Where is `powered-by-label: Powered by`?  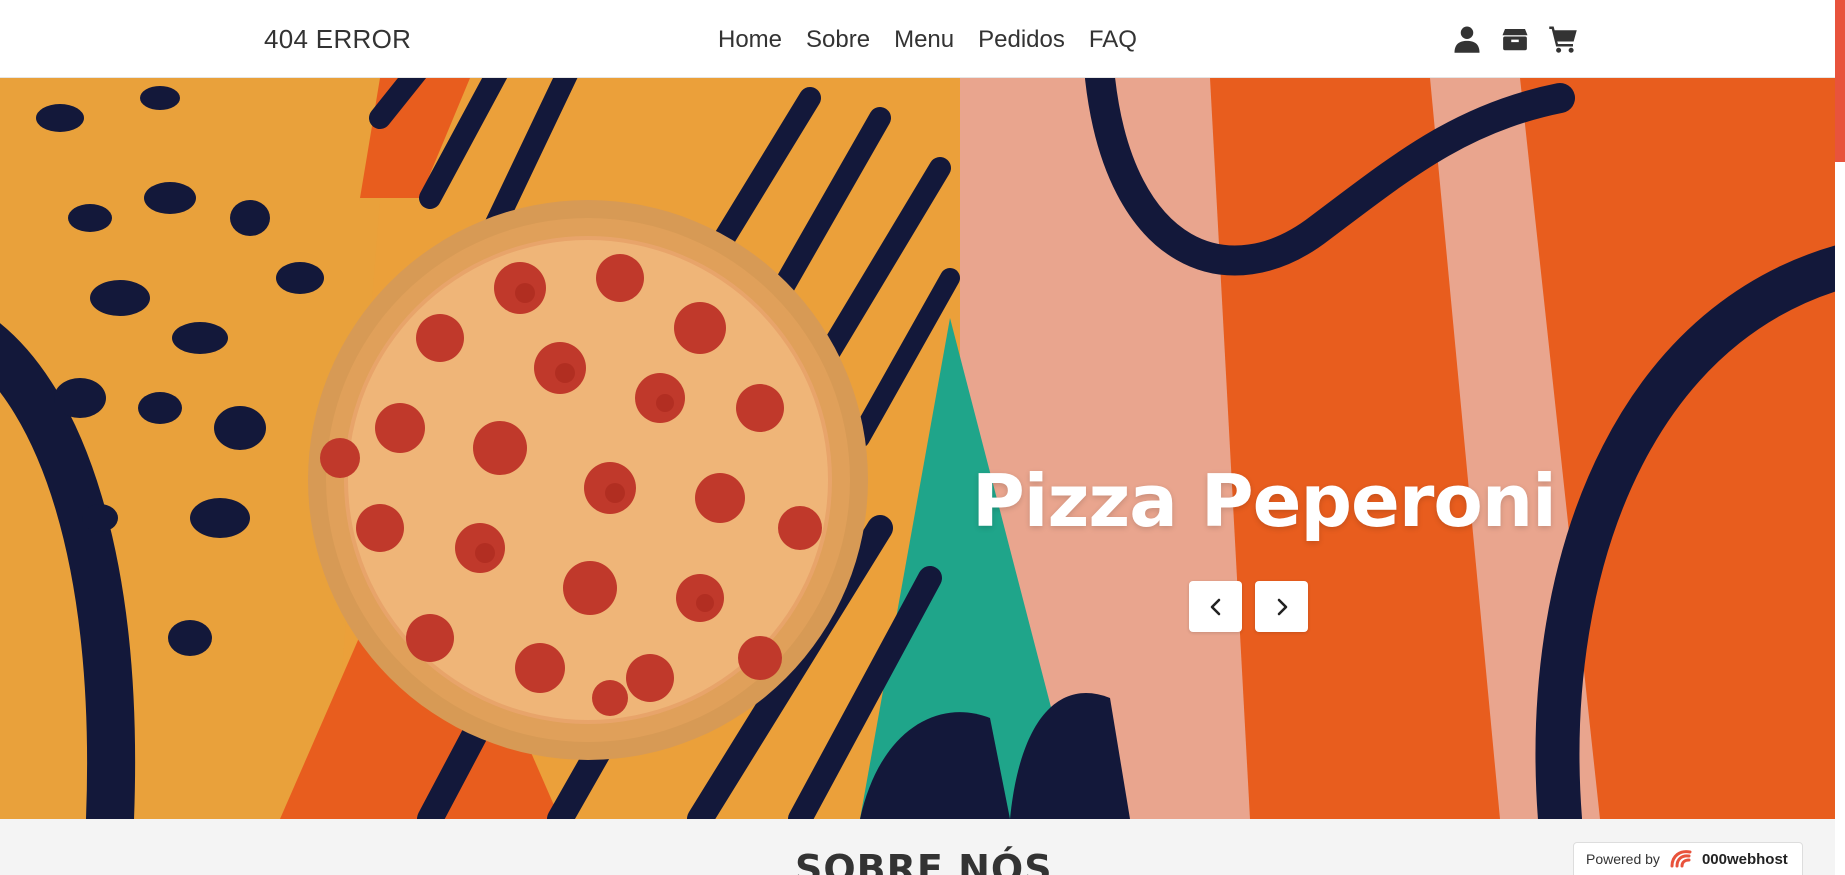 powered-by-label: Powered by is located at coordinates (1623, 859).